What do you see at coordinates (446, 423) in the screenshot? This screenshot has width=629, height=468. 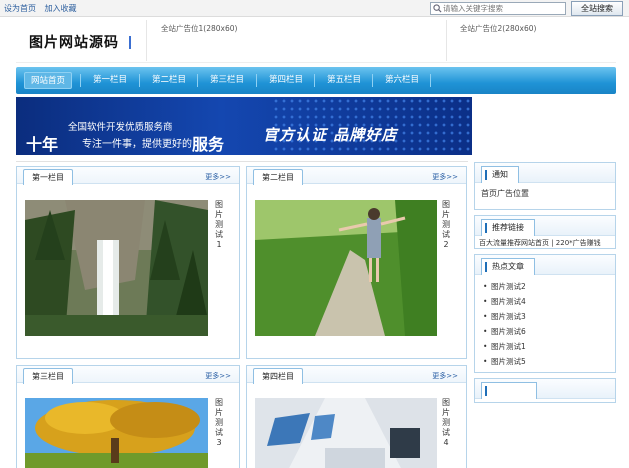 I see `item-title-4: 图片测试4` at bounding box center [446, 423].